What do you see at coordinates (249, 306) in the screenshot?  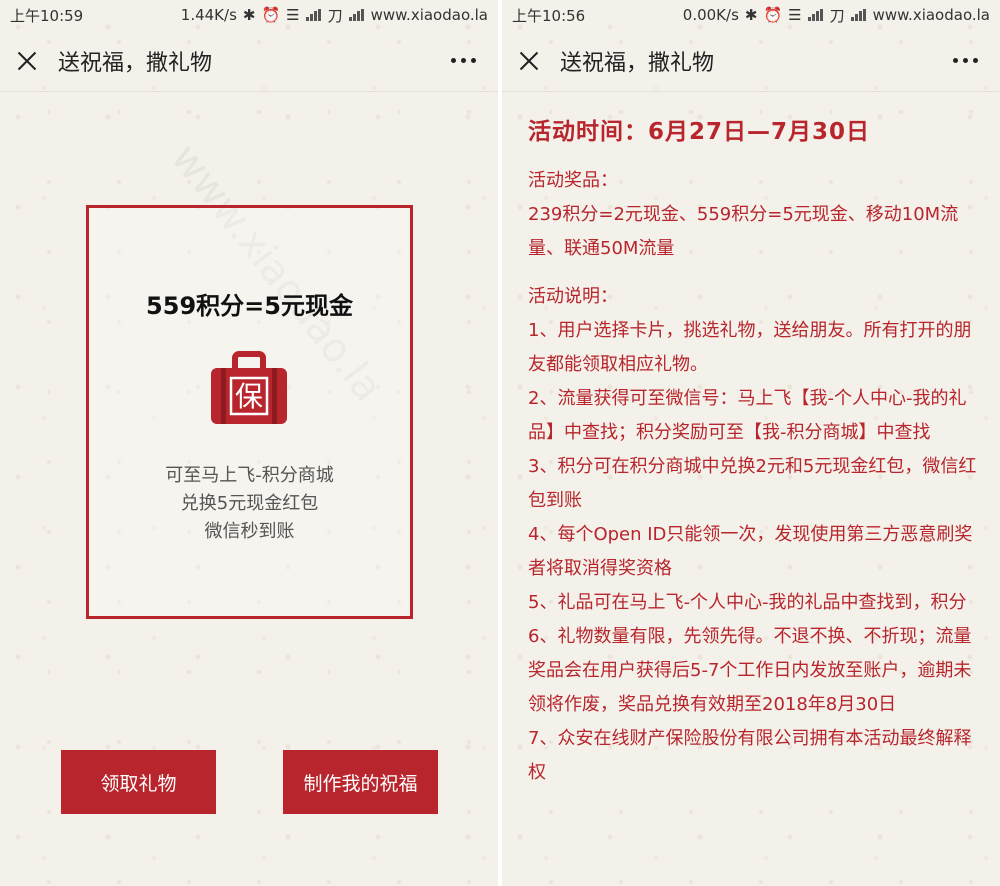 I see `card-title: 559积分=5元现金` at bounding box center [249, 306].